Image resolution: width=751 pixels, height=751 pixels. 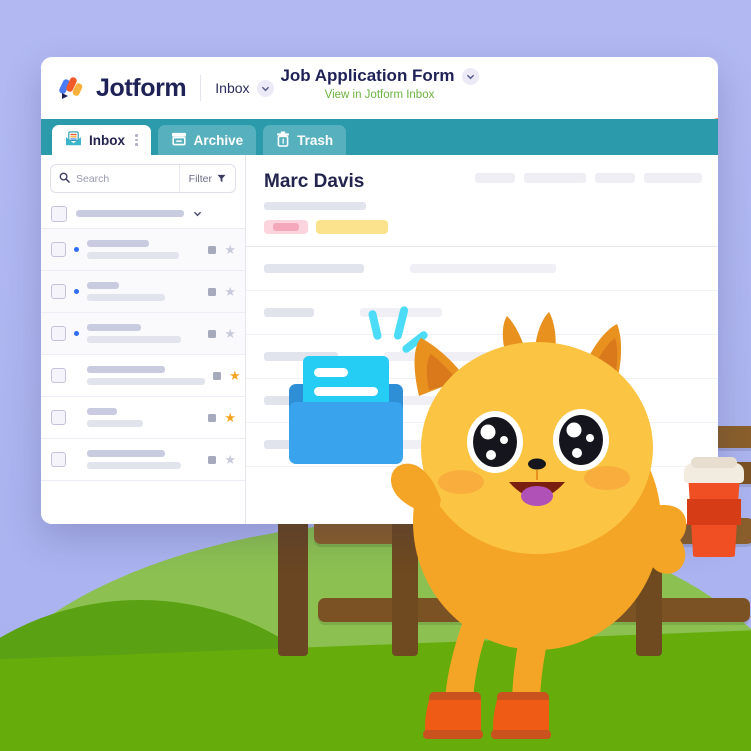 I want to click on detail-row, so click(x=482, y=269).